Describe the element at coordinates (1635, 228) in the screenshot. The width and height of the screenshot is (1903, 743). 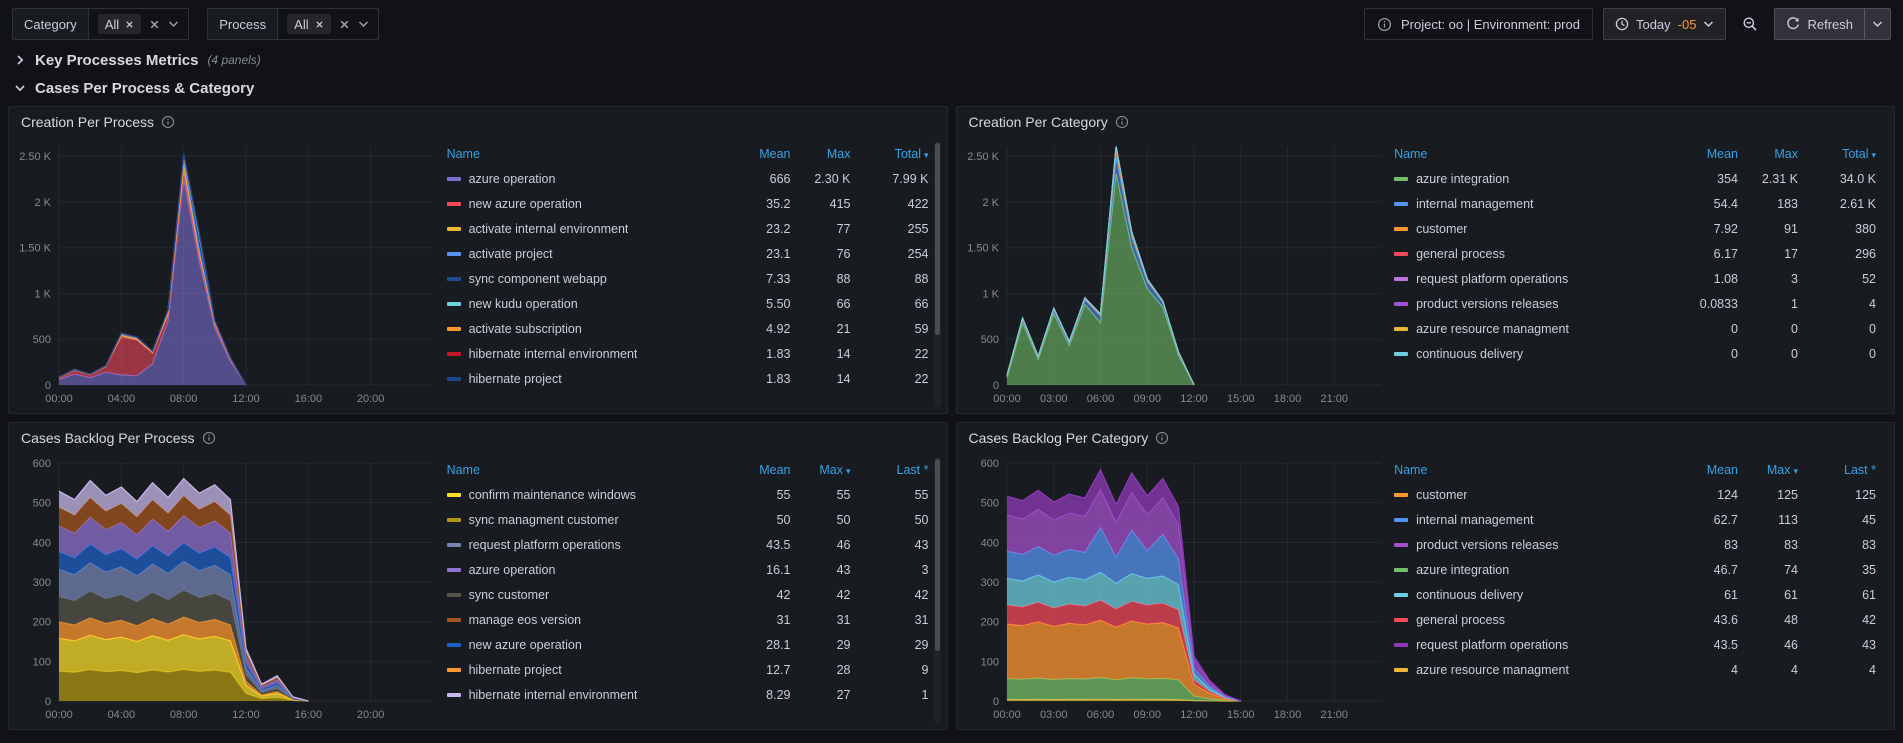
I see `legend-item: customer 7.92 91 380` at that location.